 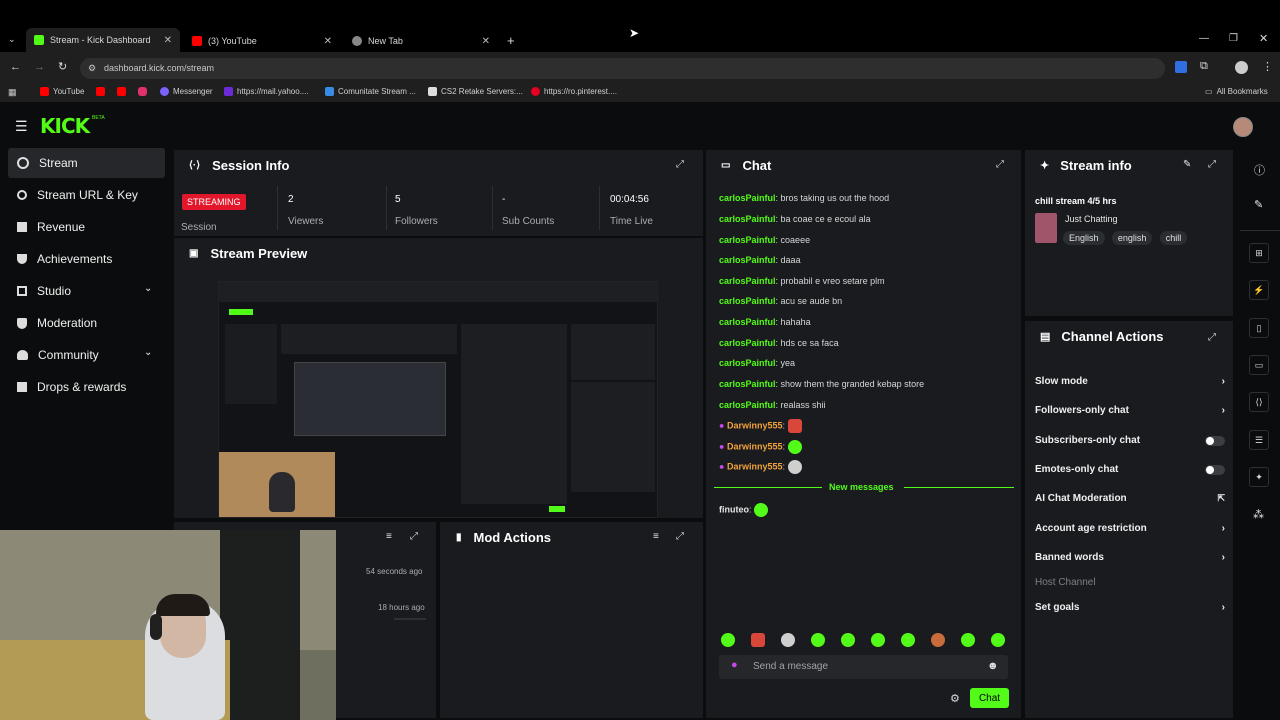 I want to click on chat-input: ● Send a message ☻, so click(x=863, y=667).